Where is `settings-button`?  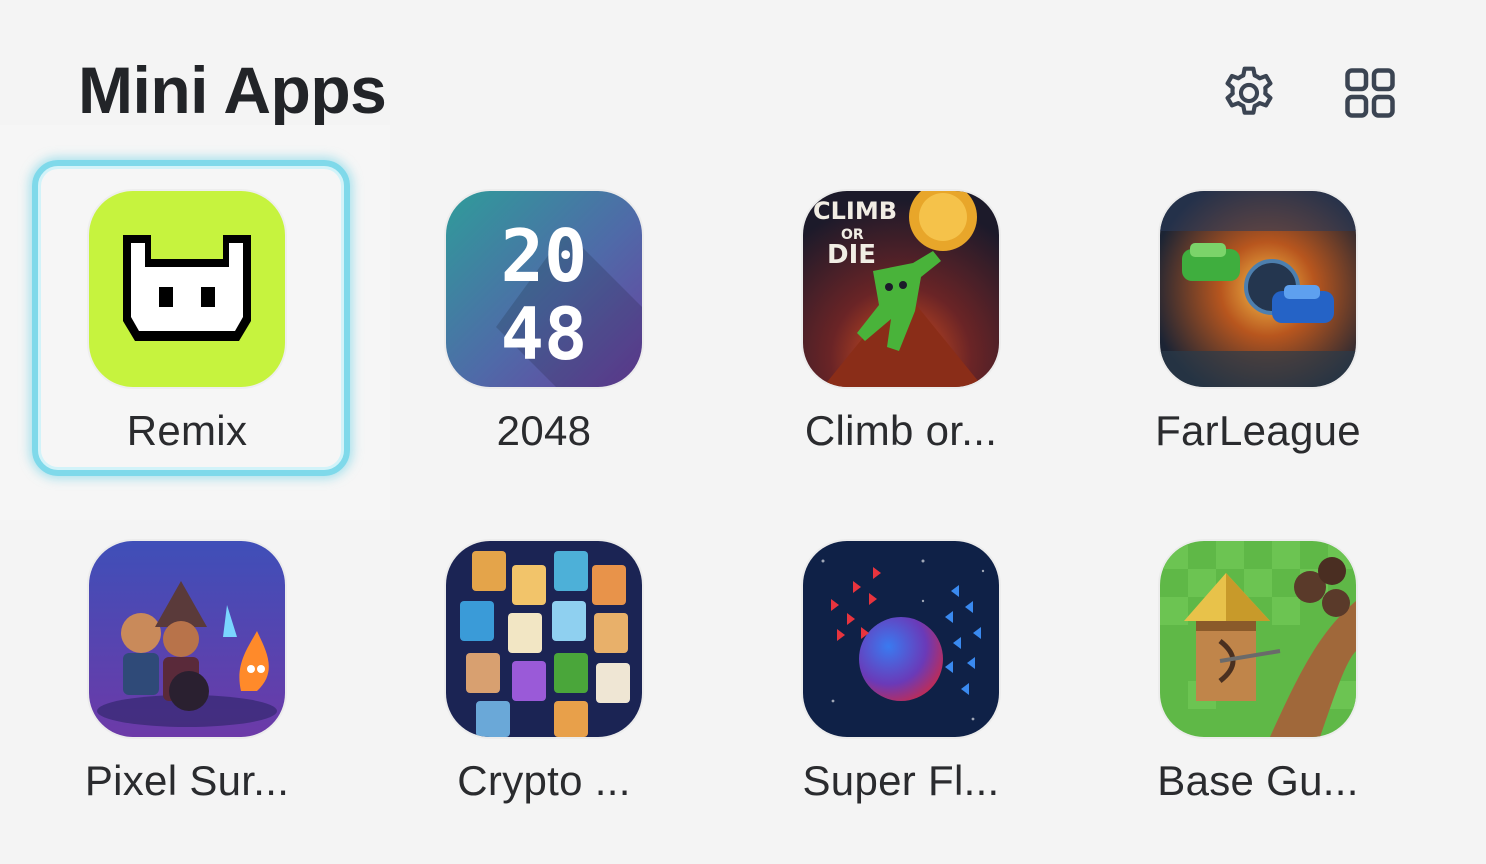 settings-button is located at coordinates (1249, 93).